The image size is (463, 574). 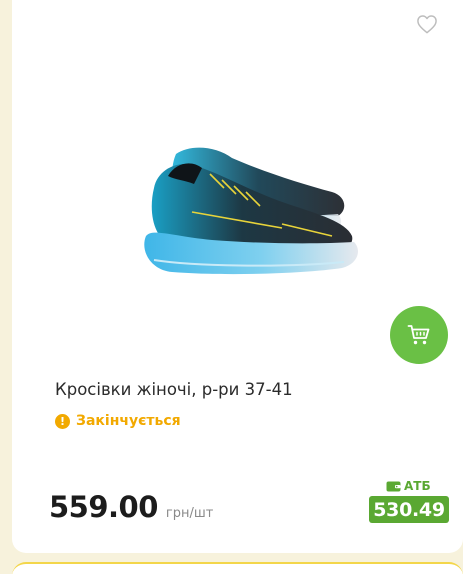 What do you see at coordinates (189, 513) in the screenshot?
I see `price-unit: грн/шт` at bounding box center [189, 513].